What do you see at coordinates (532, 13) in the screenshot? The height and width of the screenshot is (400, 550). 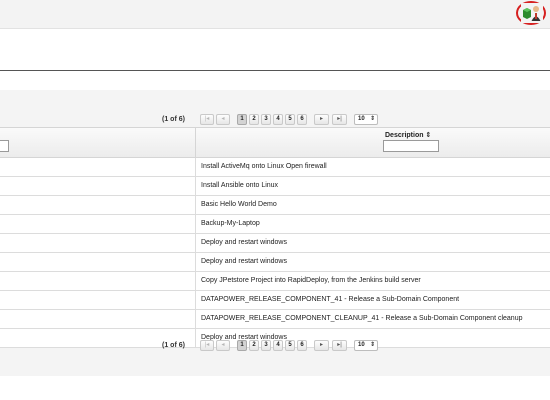 I see `user-avatar-icon` at bounding box center [532, 13].